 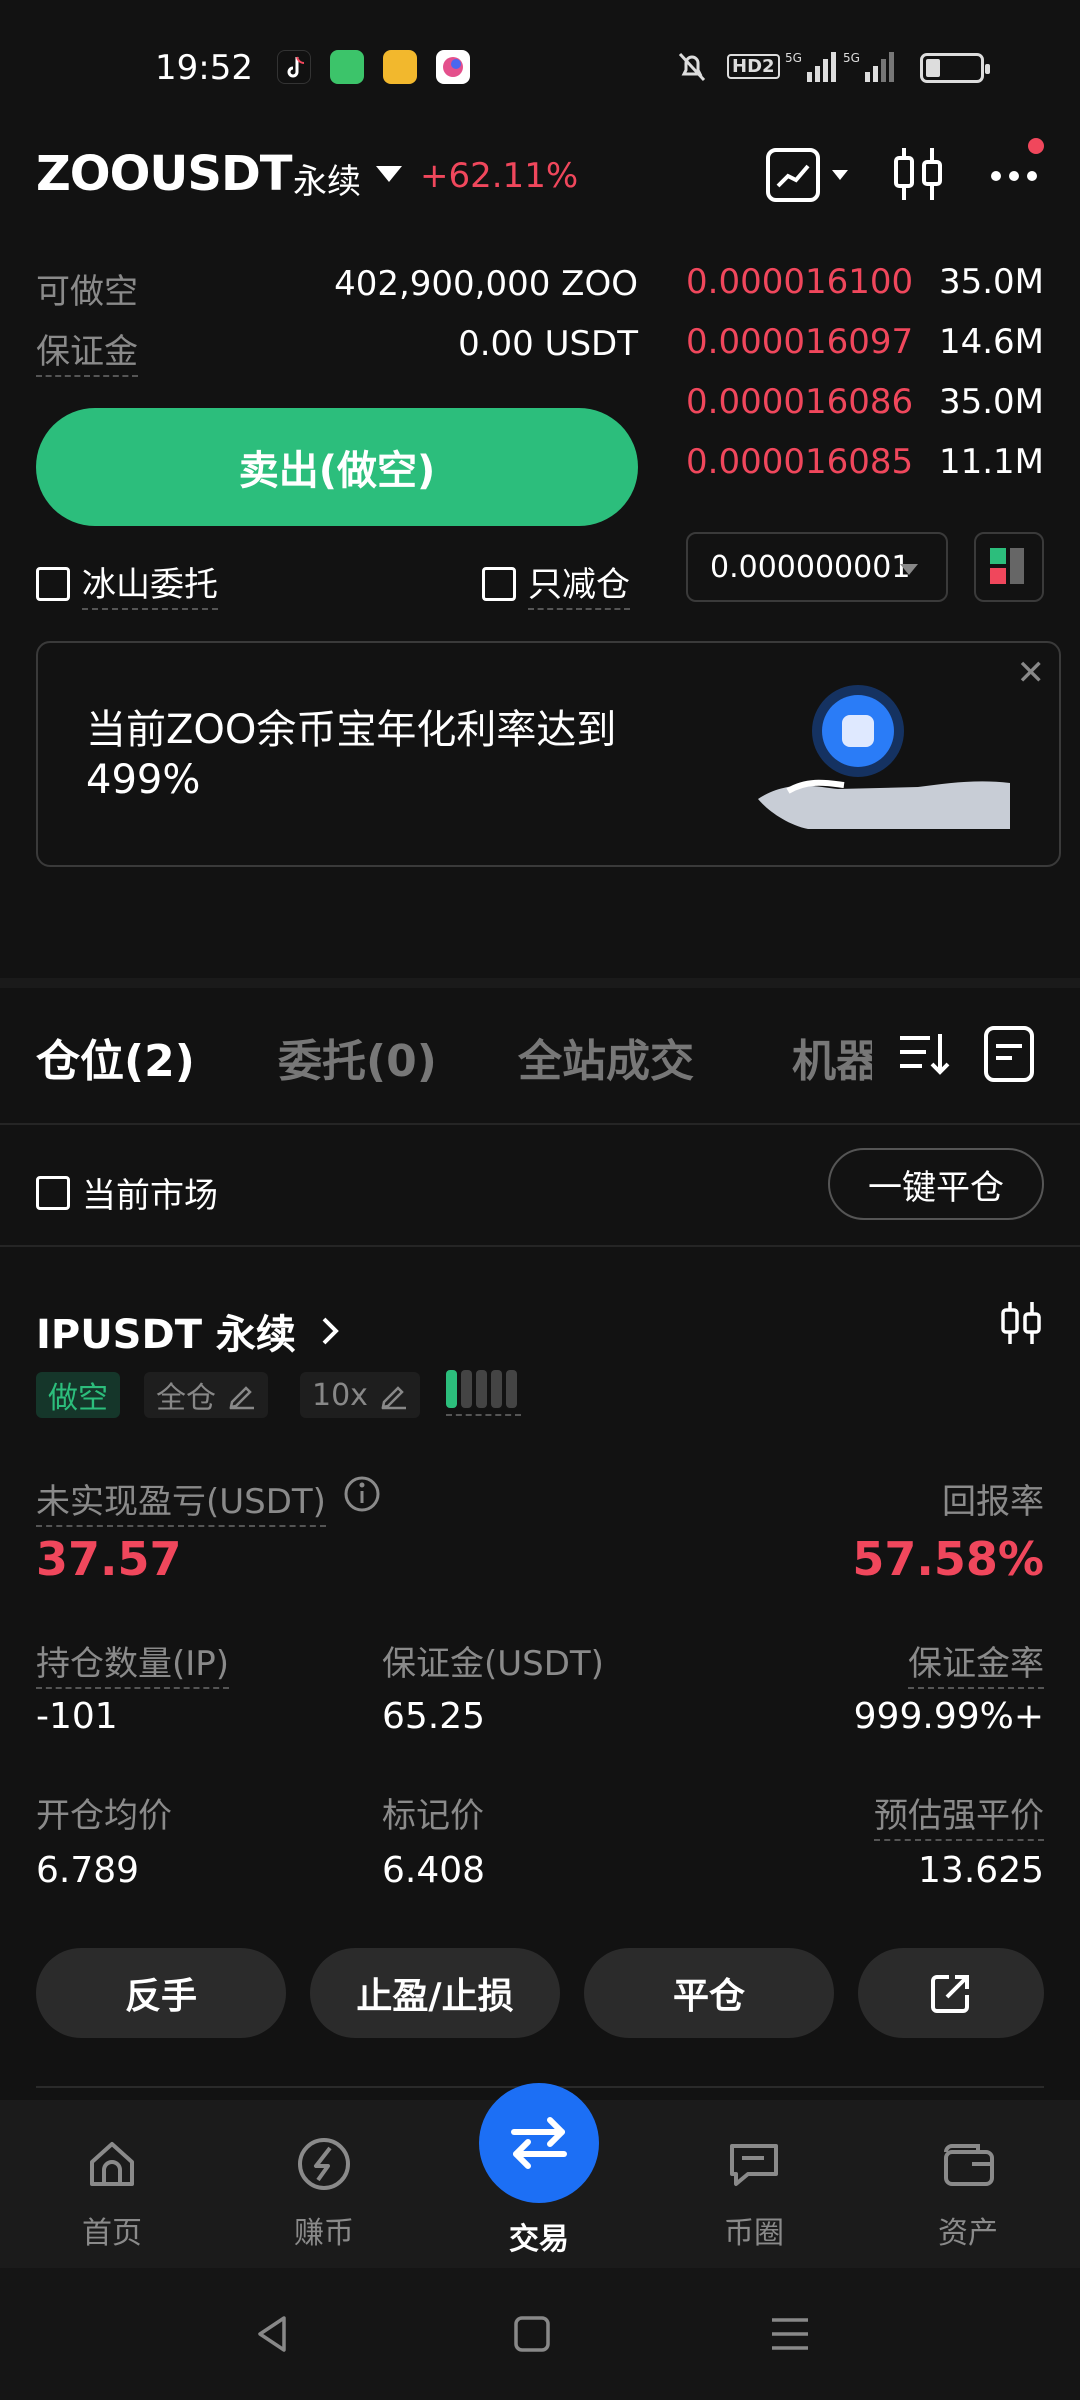 I want to click on status-bar: 19:52 HD2 5G 5G, so click(x=540, y=70).